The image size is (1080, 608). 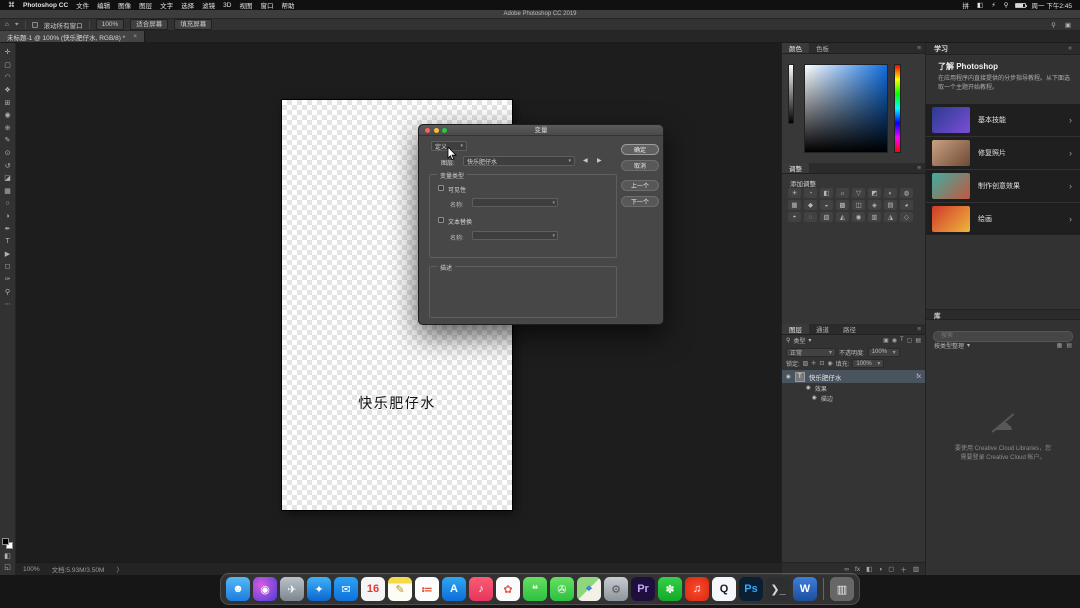 What do you see at coordinates (427, 589) in the screenshot?
I see `dock-reminders: ≔` at bounding box center [427, 589].